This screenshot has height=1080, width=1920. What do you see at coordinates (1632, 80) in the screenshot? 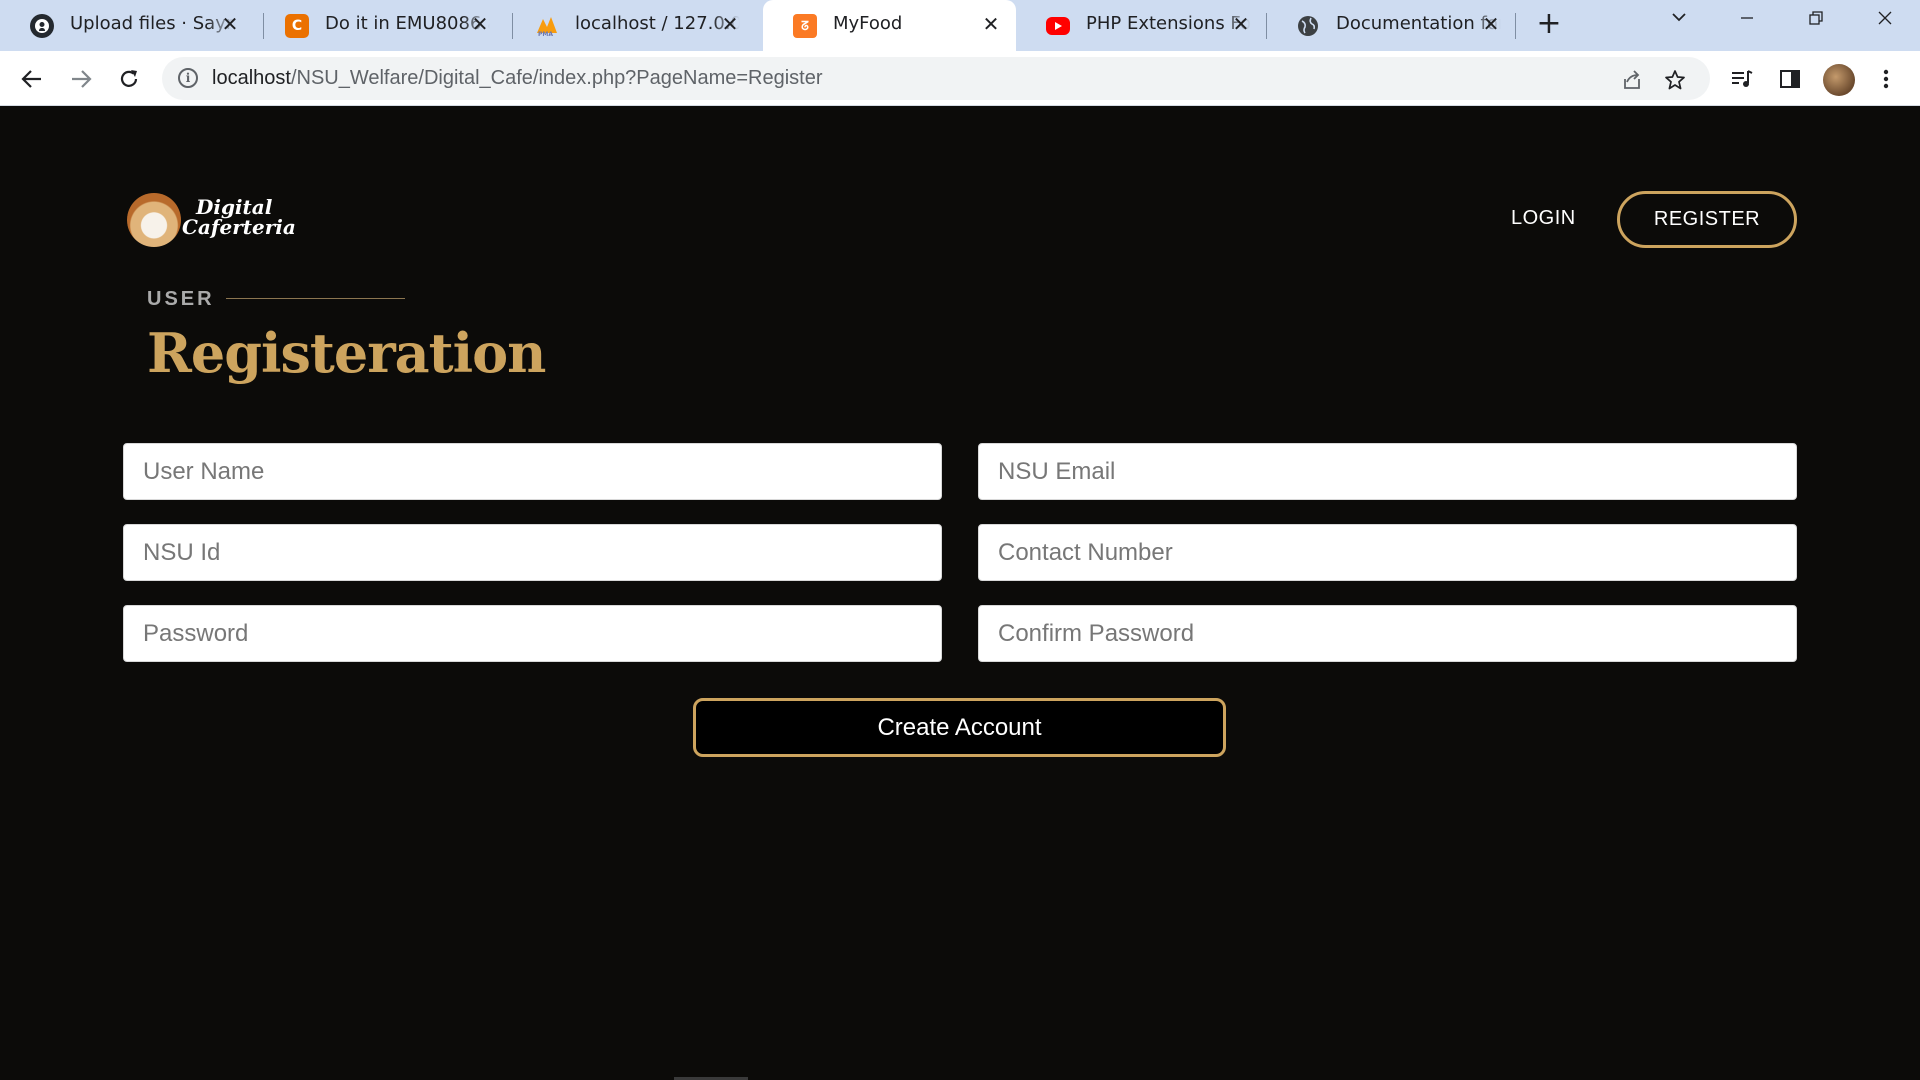
I see `share-icon` at bounding box center [1632, 80].